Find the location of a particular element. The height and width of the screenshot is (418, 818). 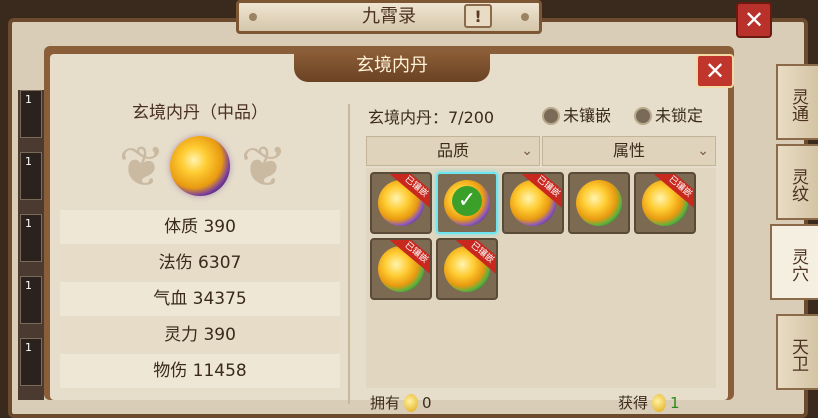

stat-row: 物伤 11458 is located at coordinates (200, 371).